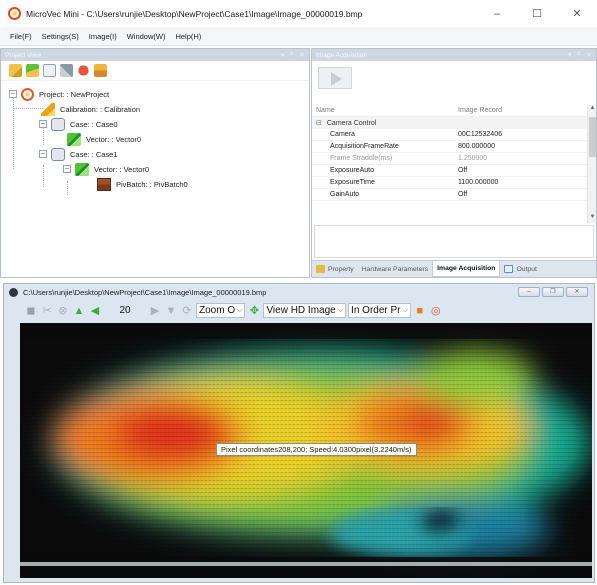 The width and height of the screenshot is (597, 585). Describe the element at coordinates (320, 269) in the screenshot. I see `property-icon` at that location.